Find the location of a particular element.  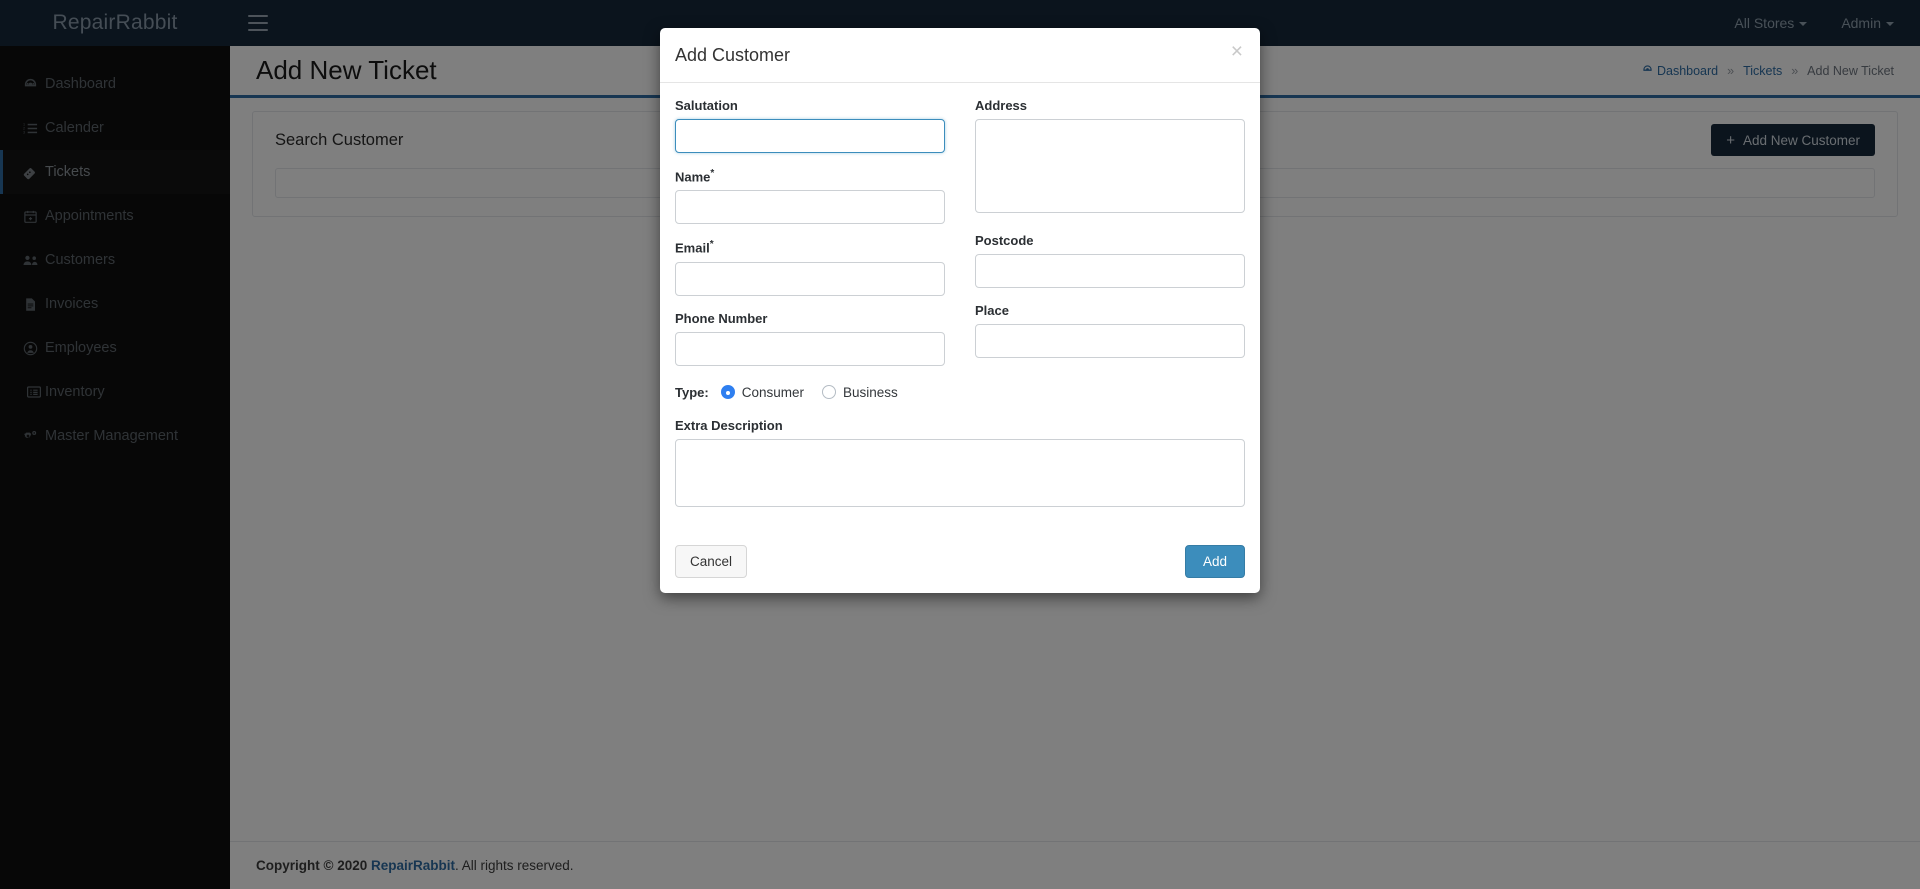

type-label: Type: is located at coordinates (692, 392).